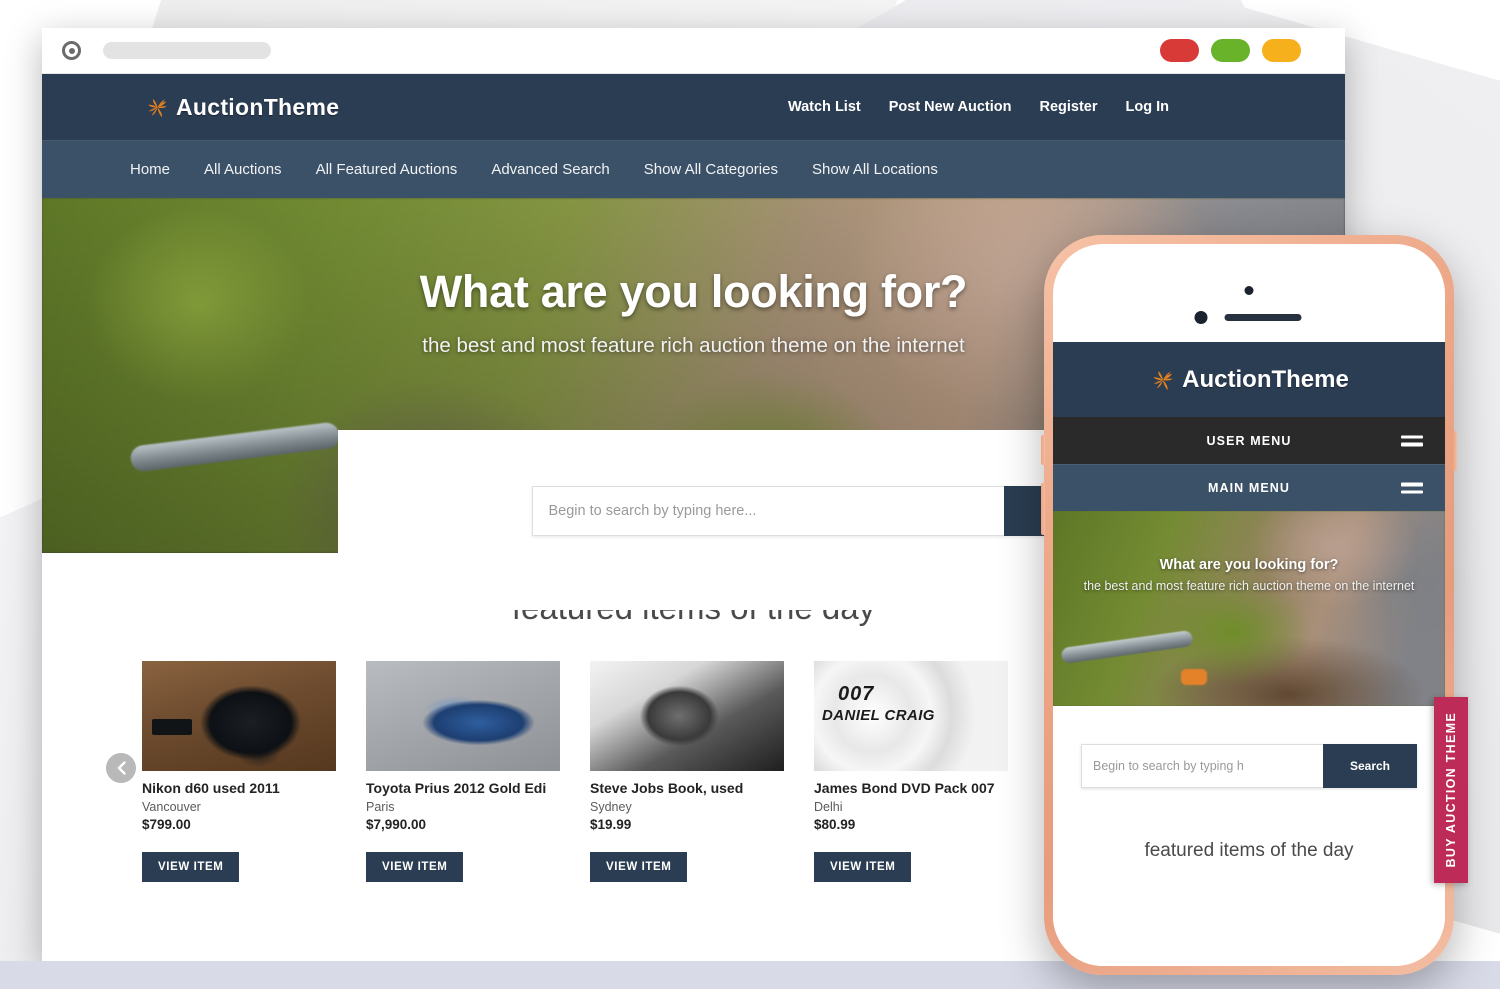 Image resolution: width=1500 pixels, height=989 pixels. Describe the element at coordinates (875, 169) in the screenshot. I see `nav-show-all-locations: Show All Locations` at that location.